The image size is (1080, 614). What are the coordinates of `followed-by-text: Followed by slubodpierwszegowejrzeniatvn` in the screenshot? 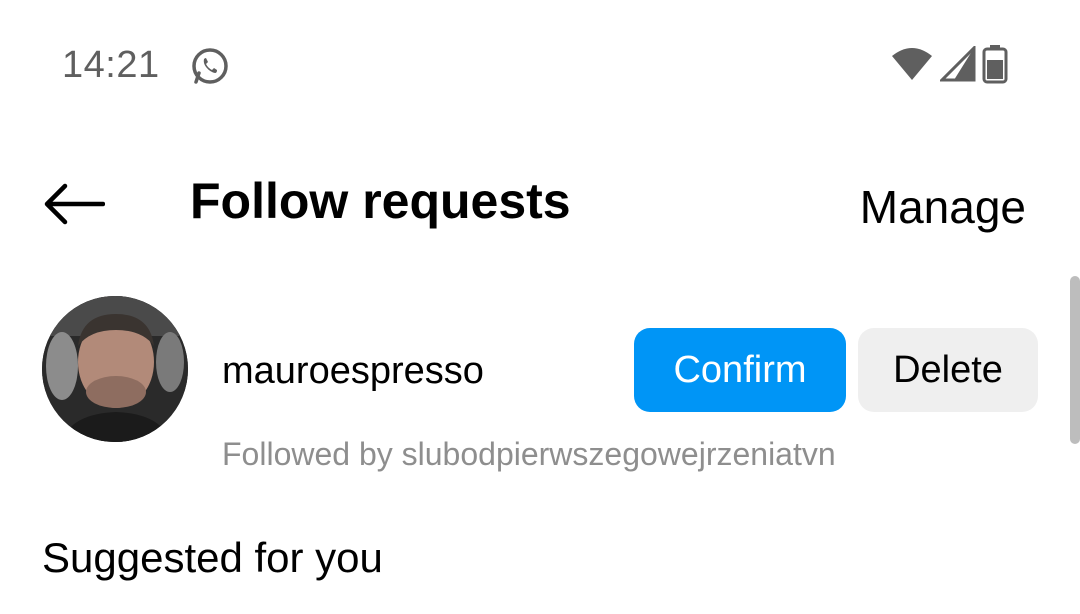 It's located at (529, 454).